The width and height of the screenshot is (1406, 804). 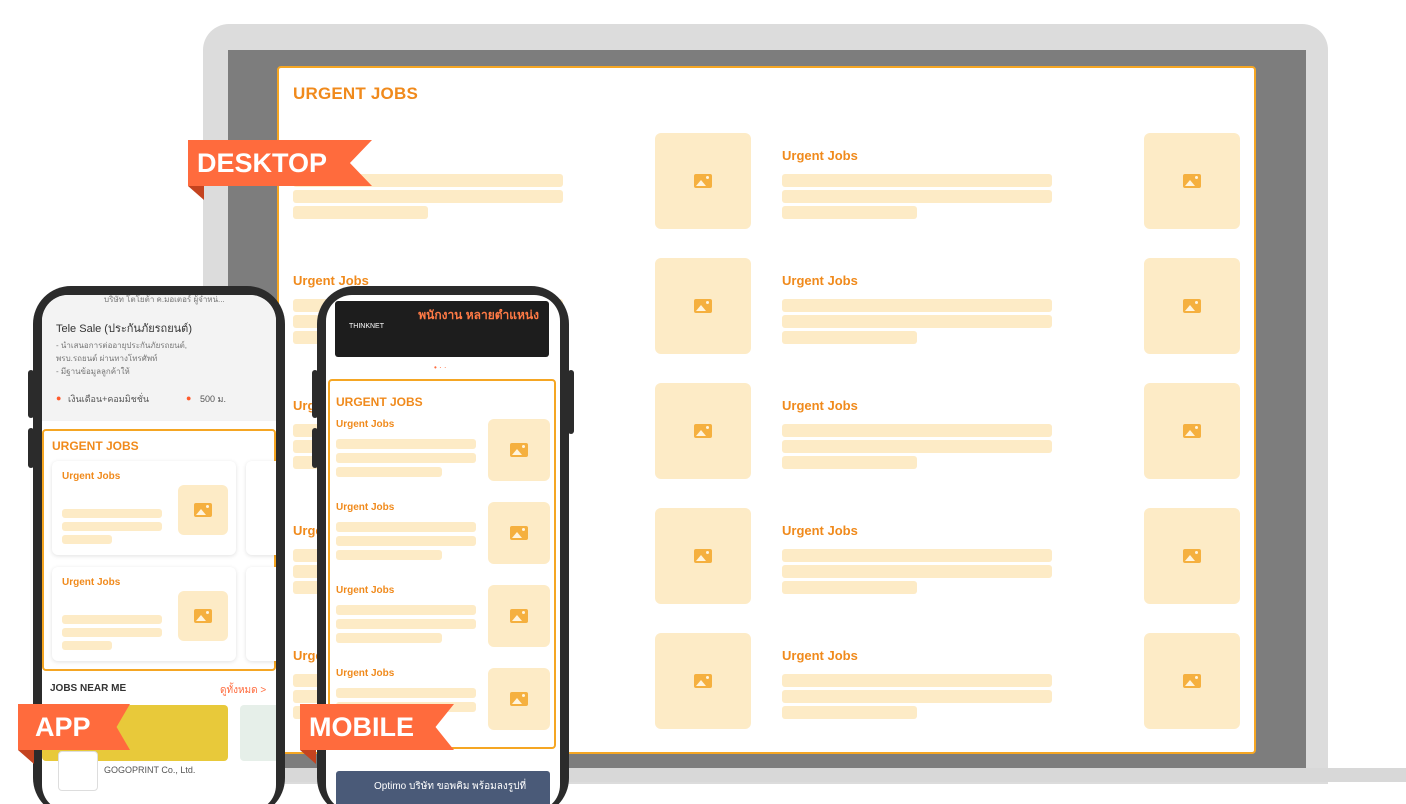 I want to click on desktop-ribbon-label: DESKTOP, so click(x=280, y=163).